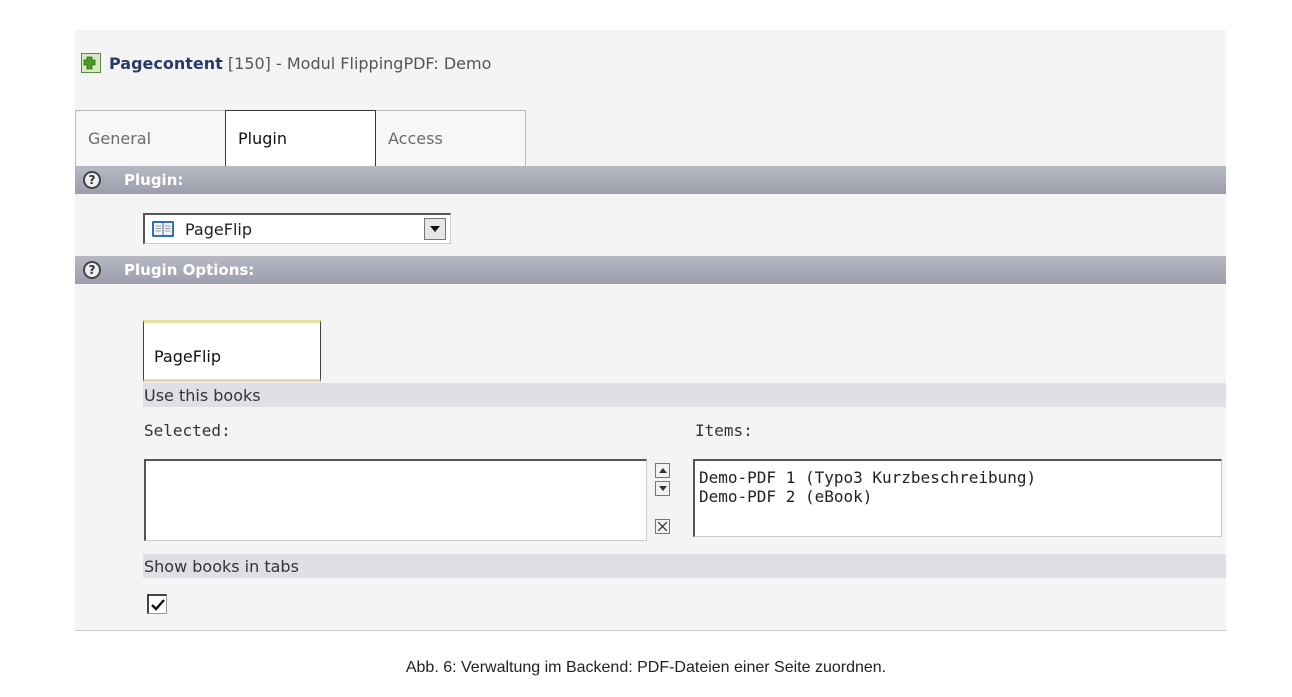  I want to click on remove-icon, so click(662, 526).